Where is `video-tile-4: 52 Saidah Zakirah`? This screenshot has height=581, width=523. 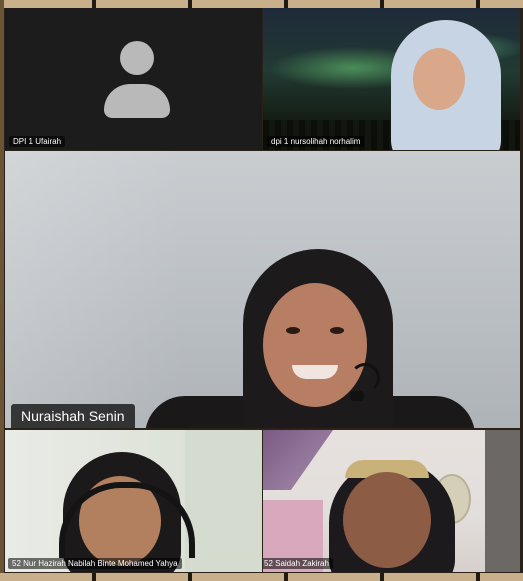
video-tile-4: 52 Saidah Zakirah is located at coordinates (391, 501).